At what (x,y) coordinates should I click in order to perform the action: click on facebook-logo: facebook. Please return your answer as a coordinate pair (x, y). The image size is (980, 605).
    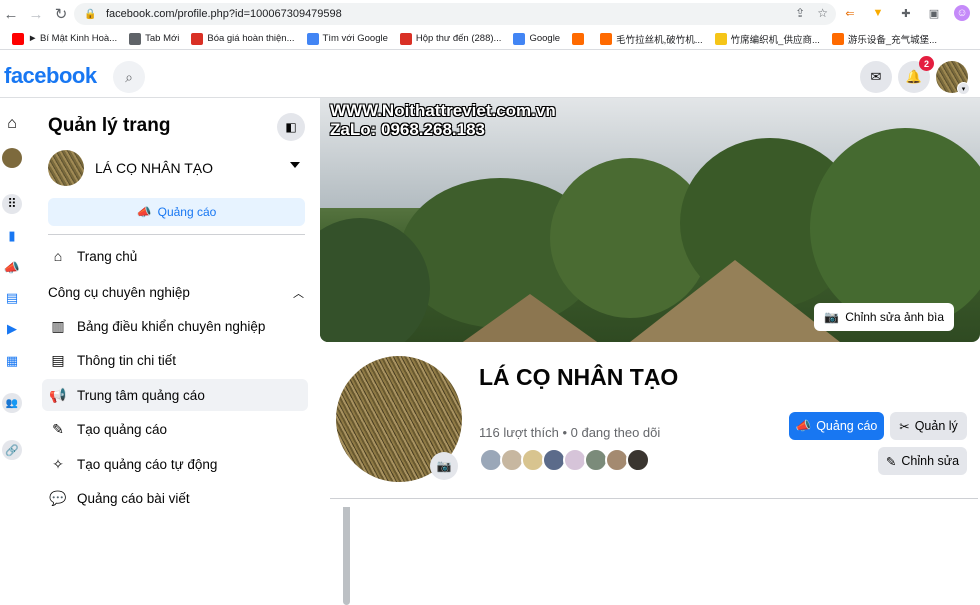
    Looking at the image, I should click on (50, 76).